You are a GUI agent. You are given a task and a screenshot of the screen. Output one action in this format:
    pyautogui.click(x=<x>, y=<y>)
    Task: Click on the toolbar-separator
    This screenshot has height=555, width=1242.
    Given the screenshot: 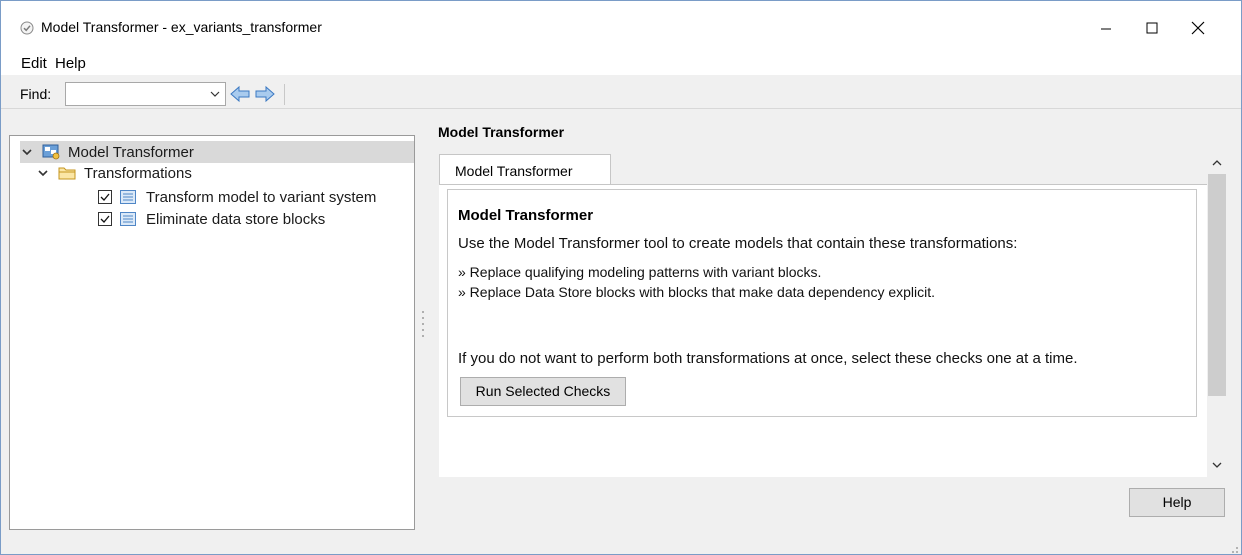 What is the action you would take?
    pyautogui.click(x=284, y=94)
    